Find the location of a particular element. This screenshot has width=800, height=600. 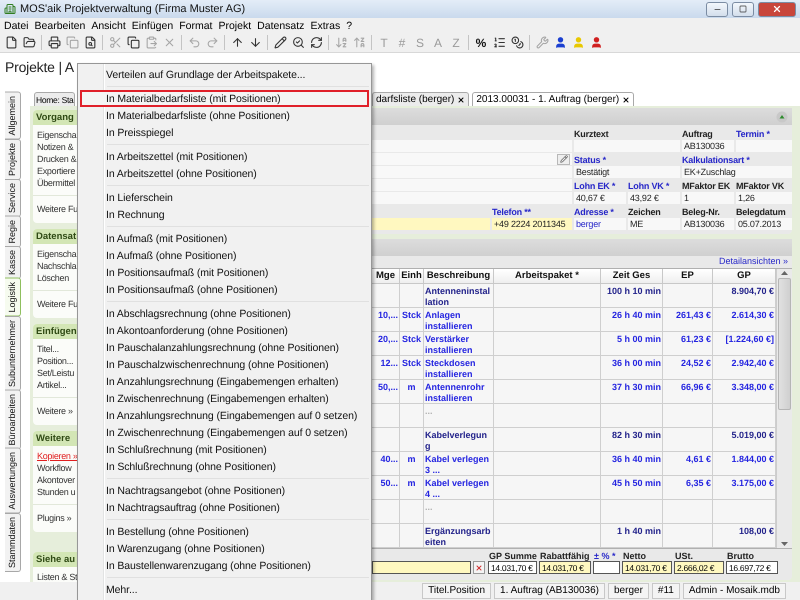

task-link: Akontover is located at coordinates (56, 480).